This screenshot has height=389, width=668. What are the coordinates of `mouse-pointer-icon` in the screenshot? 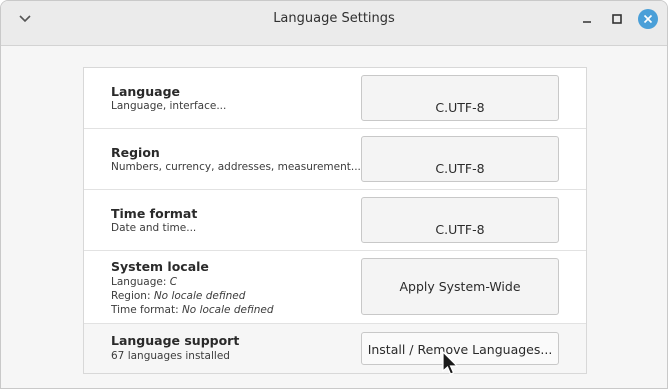 It's located at (450, 363).